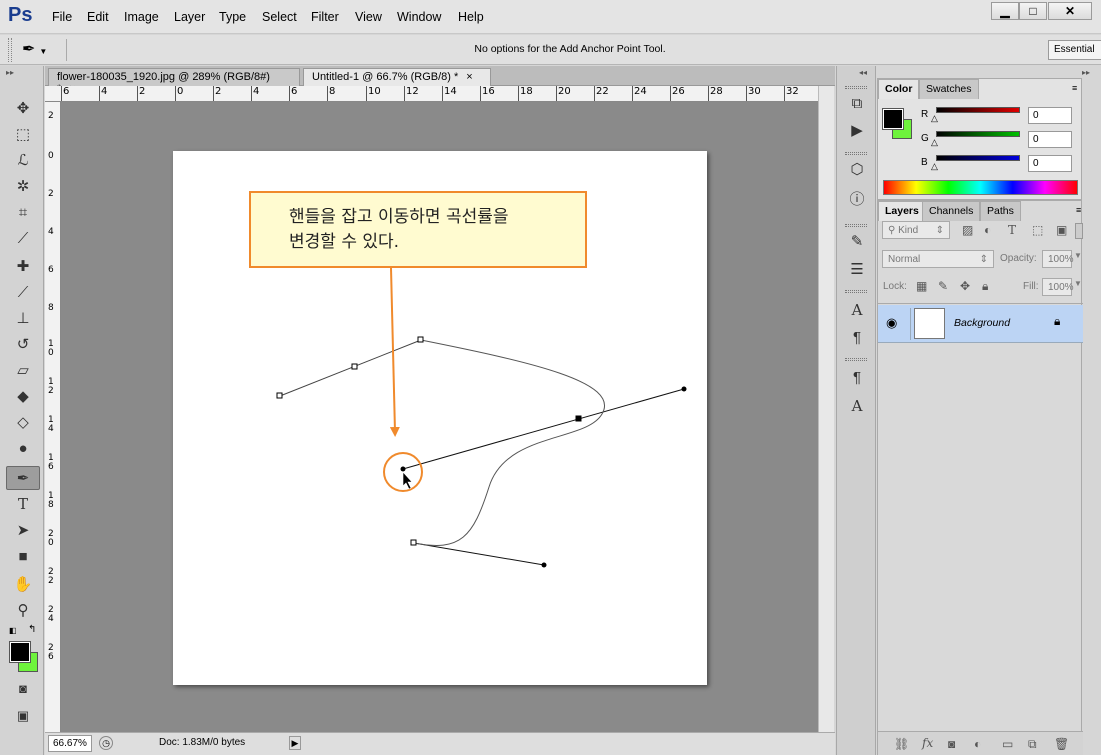  Describe the element at coordinates (857, 378) in the screenshot. I see `paragraph-styles-icon: ¶` at that location.